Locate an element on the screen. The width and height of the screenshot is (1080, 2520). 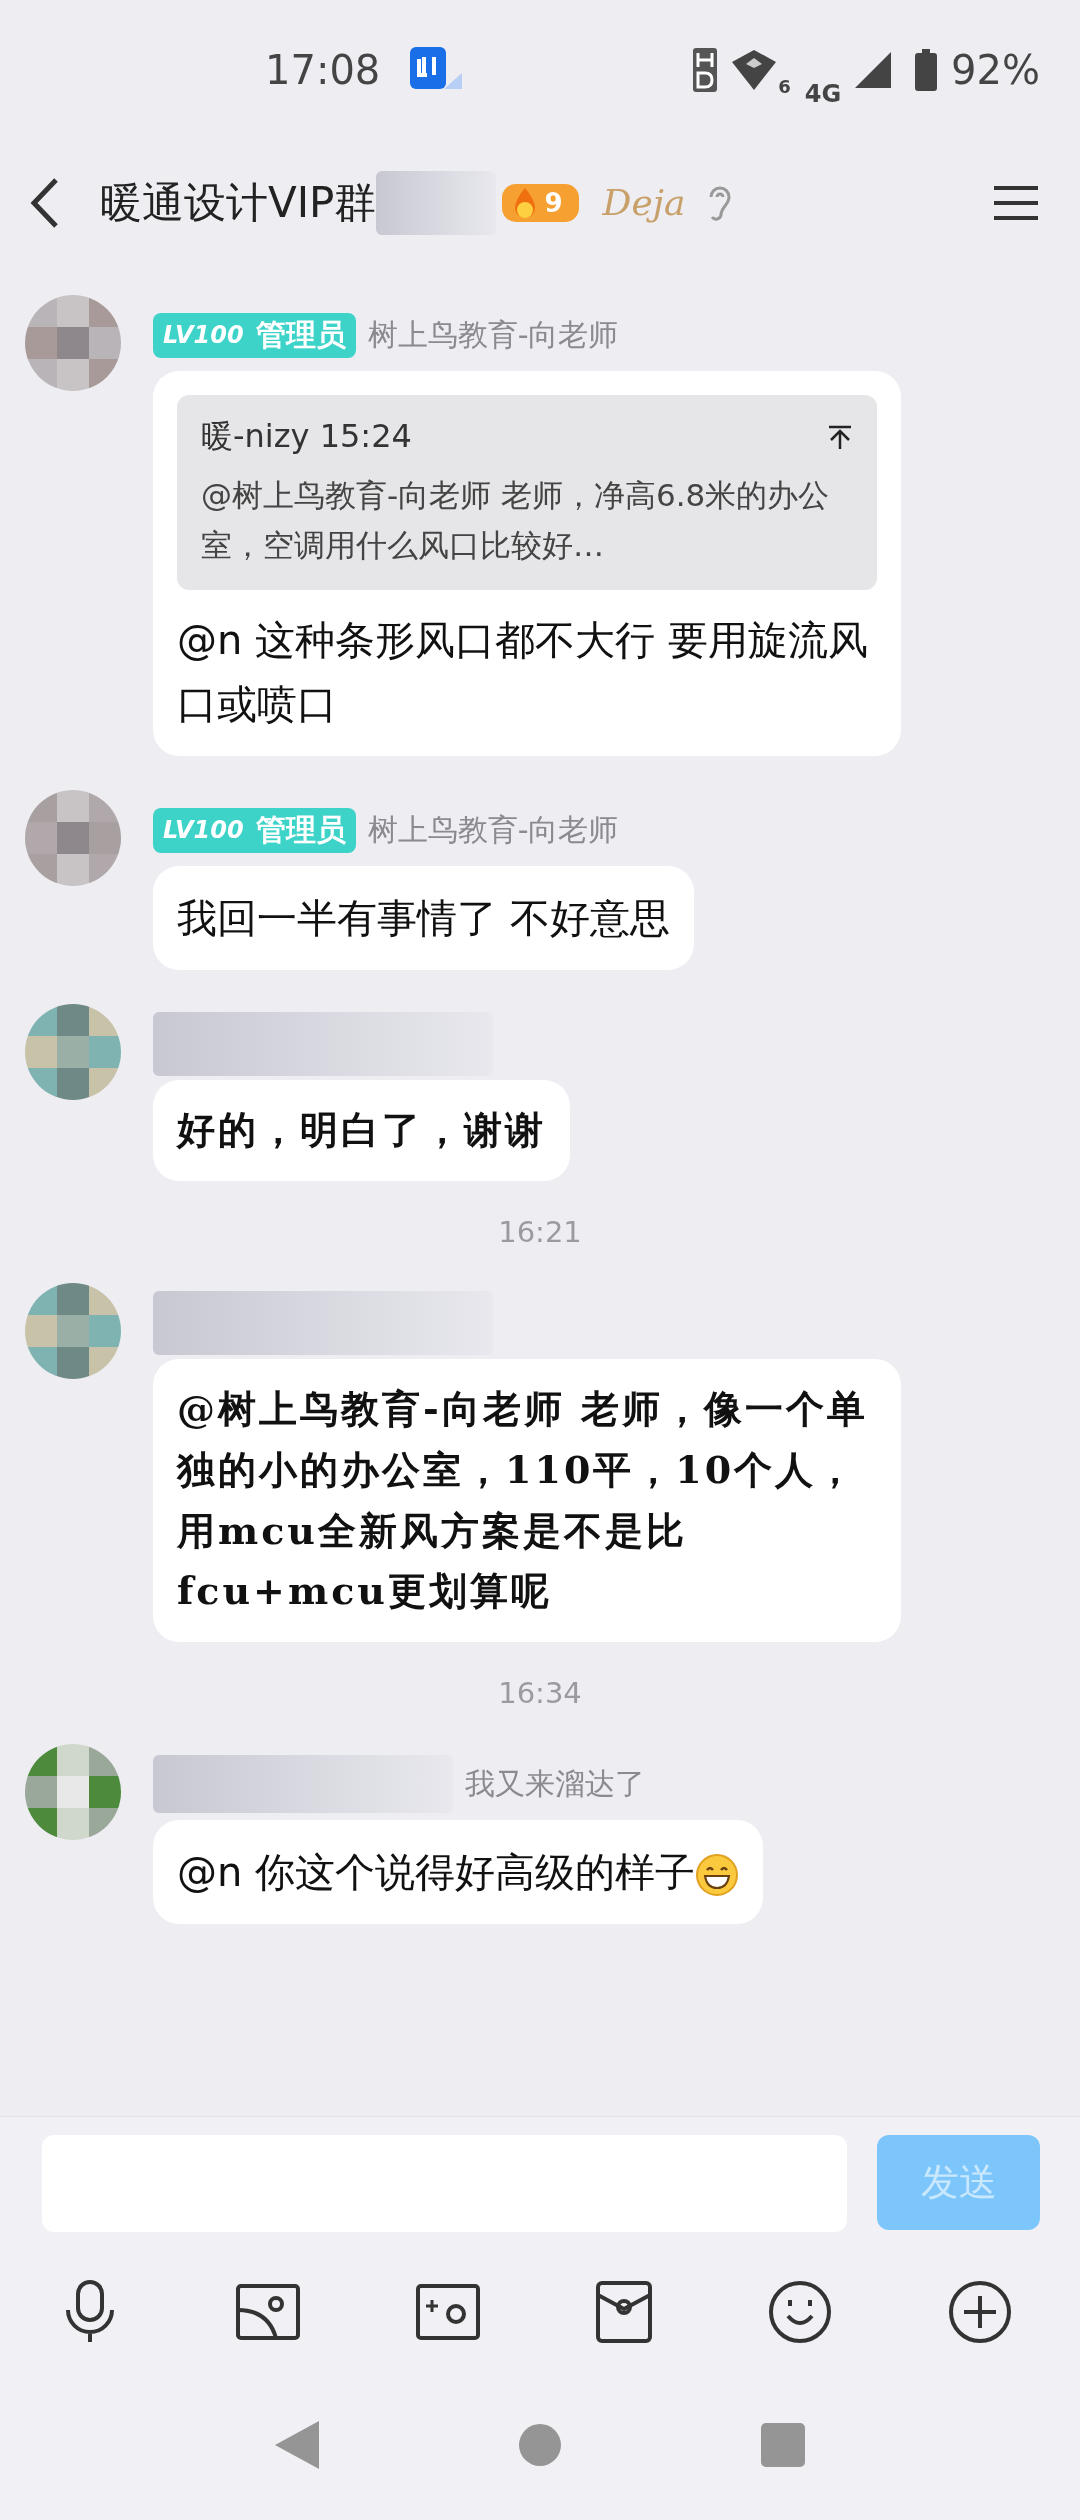
quote-author: 暖-nizy 15:24 is located at coordinates (306, 436).